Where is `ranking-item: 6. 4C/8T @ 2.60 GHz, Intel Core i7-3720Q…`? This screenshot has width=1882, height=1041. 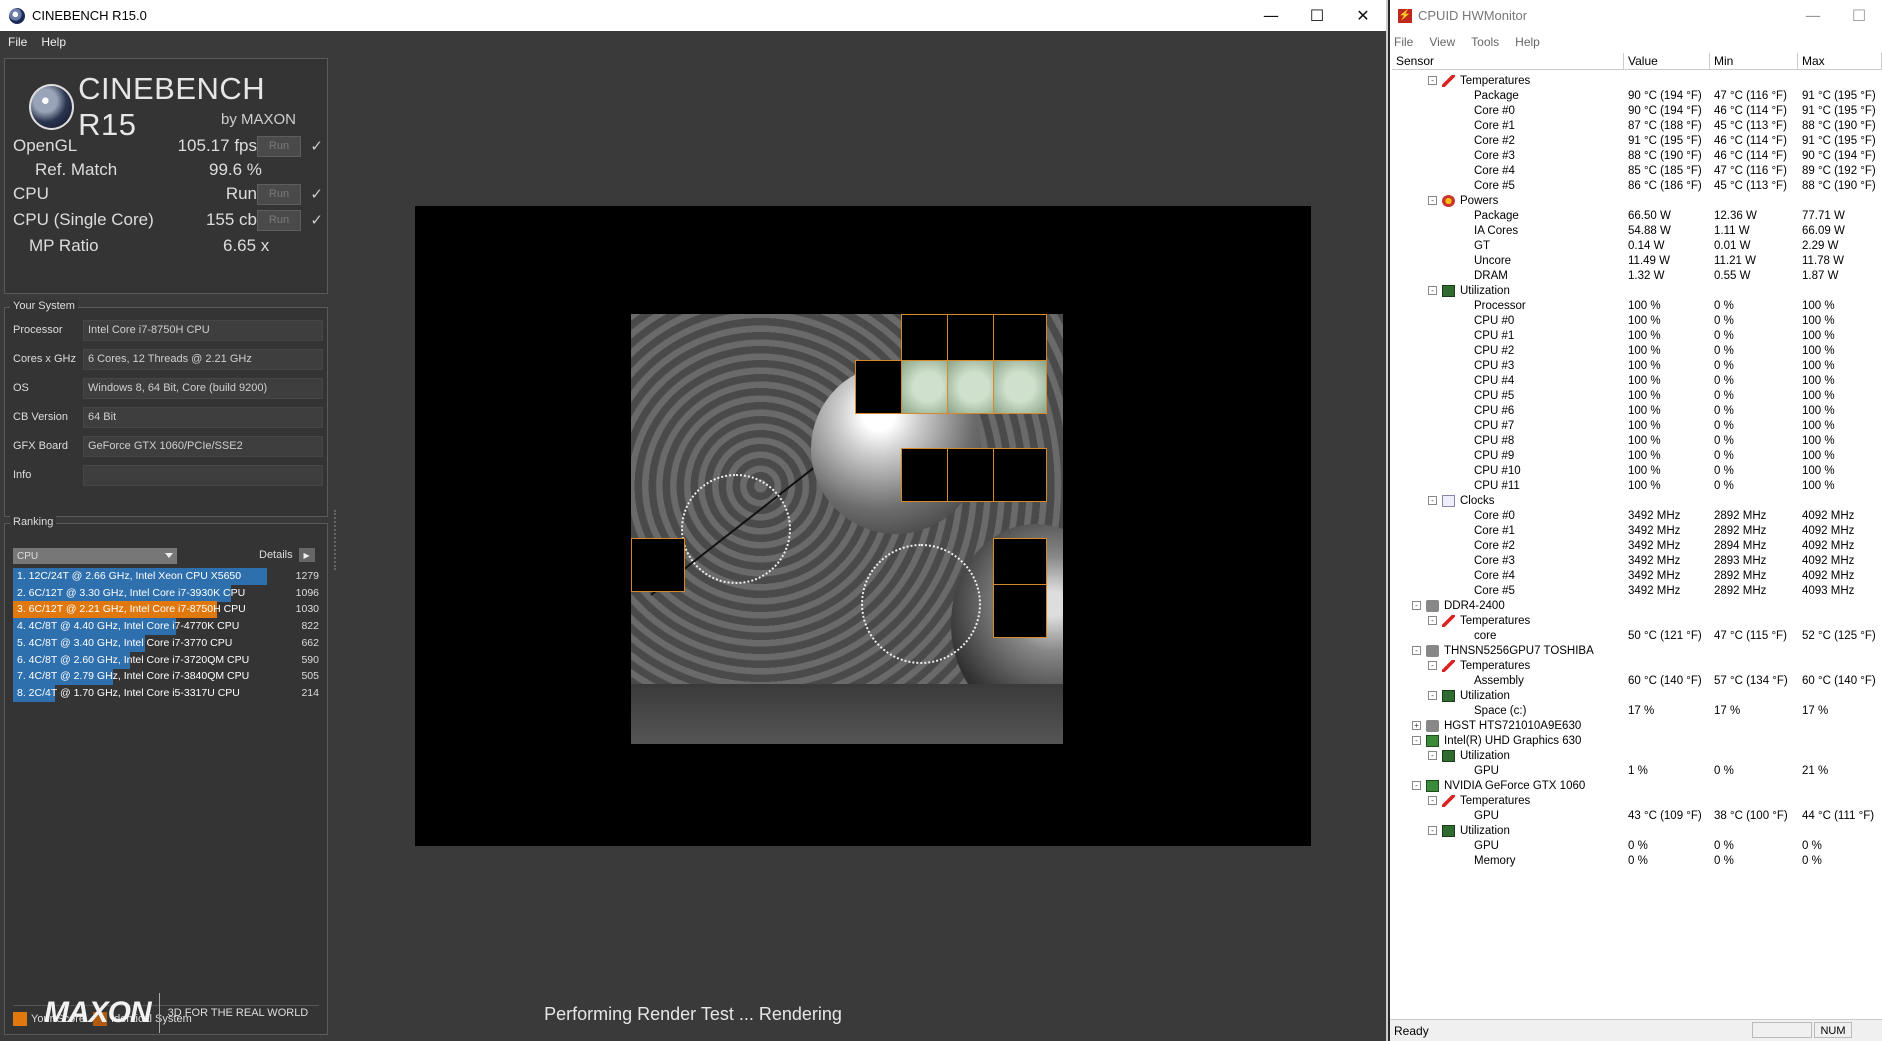
ranking-item: 6. 4C/8T @ 2.60 GHz, Intel Core i7-3720Q… is located at coordinates (167, 660).